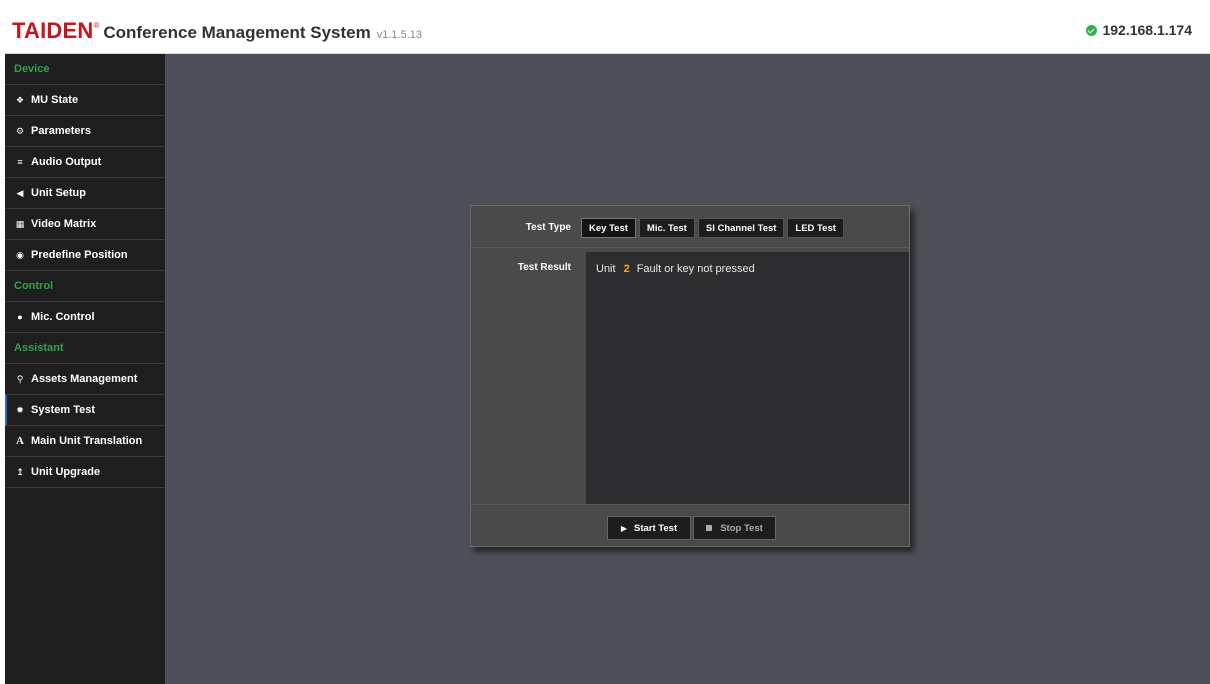  What do you see at coordinates (20, 378) in the screenshot?
I see `map-marker-icon: ⚲` at bounding box center [20, 378].